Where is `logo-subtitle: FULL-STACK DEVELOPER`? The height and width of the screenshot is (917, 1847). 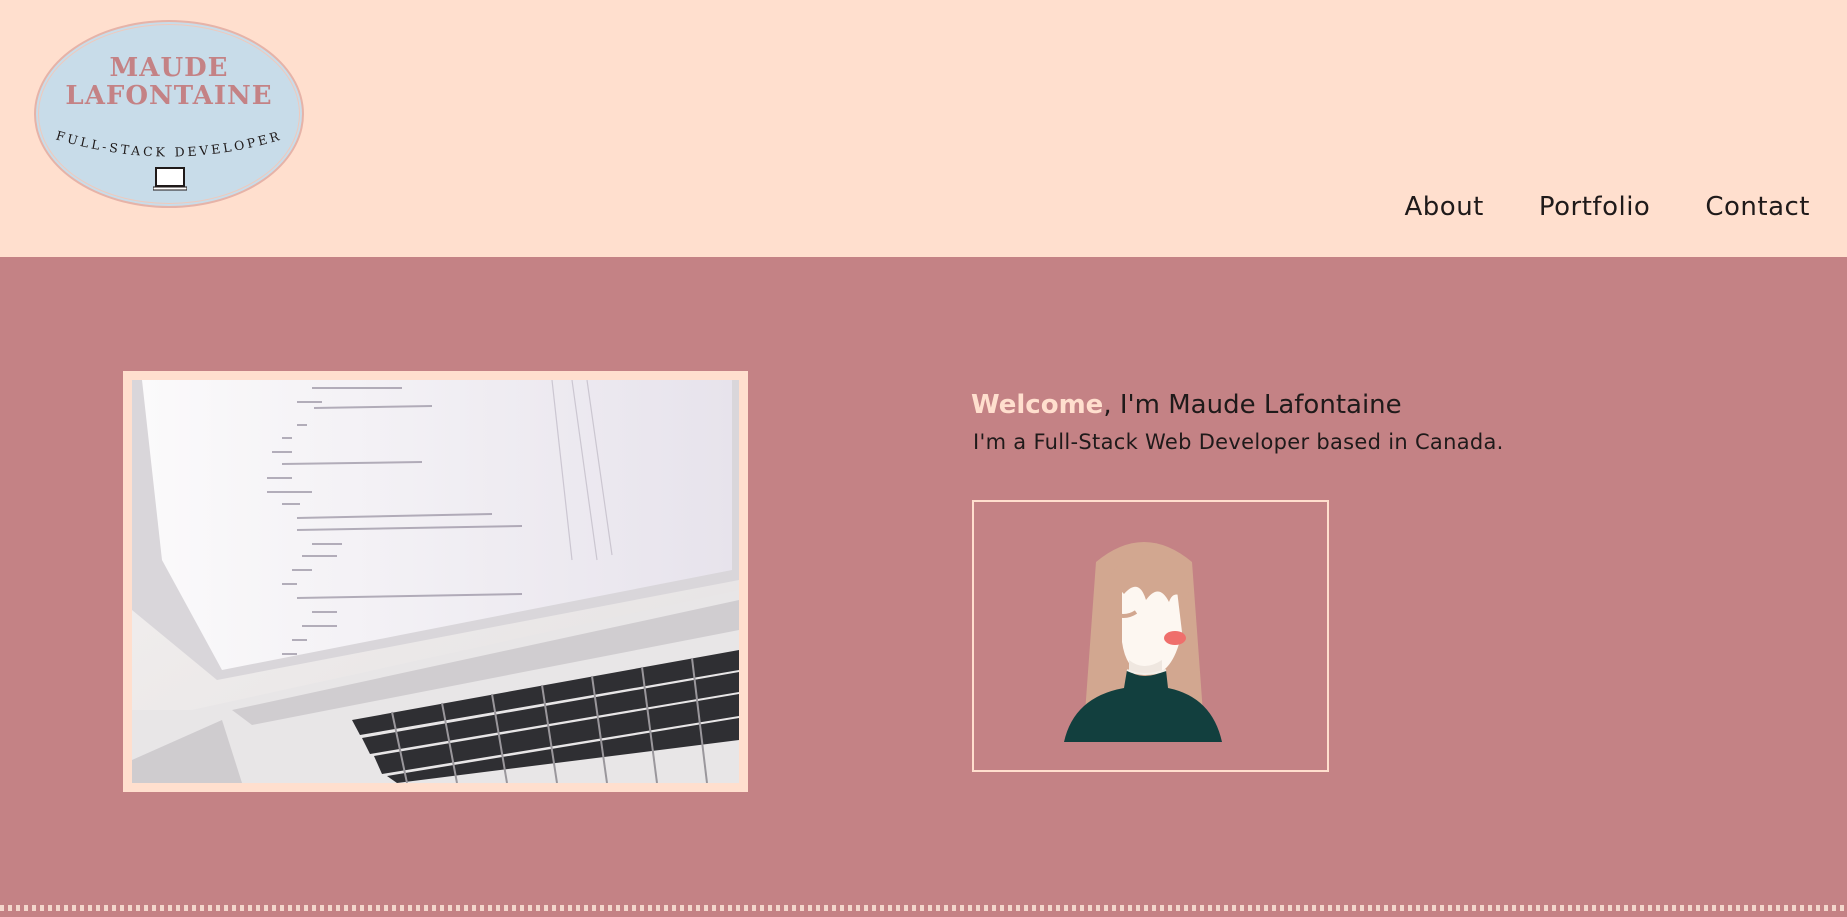
logo-subtitle: FULL-STACK DEVELOPER is located at coordinates (168, 144).